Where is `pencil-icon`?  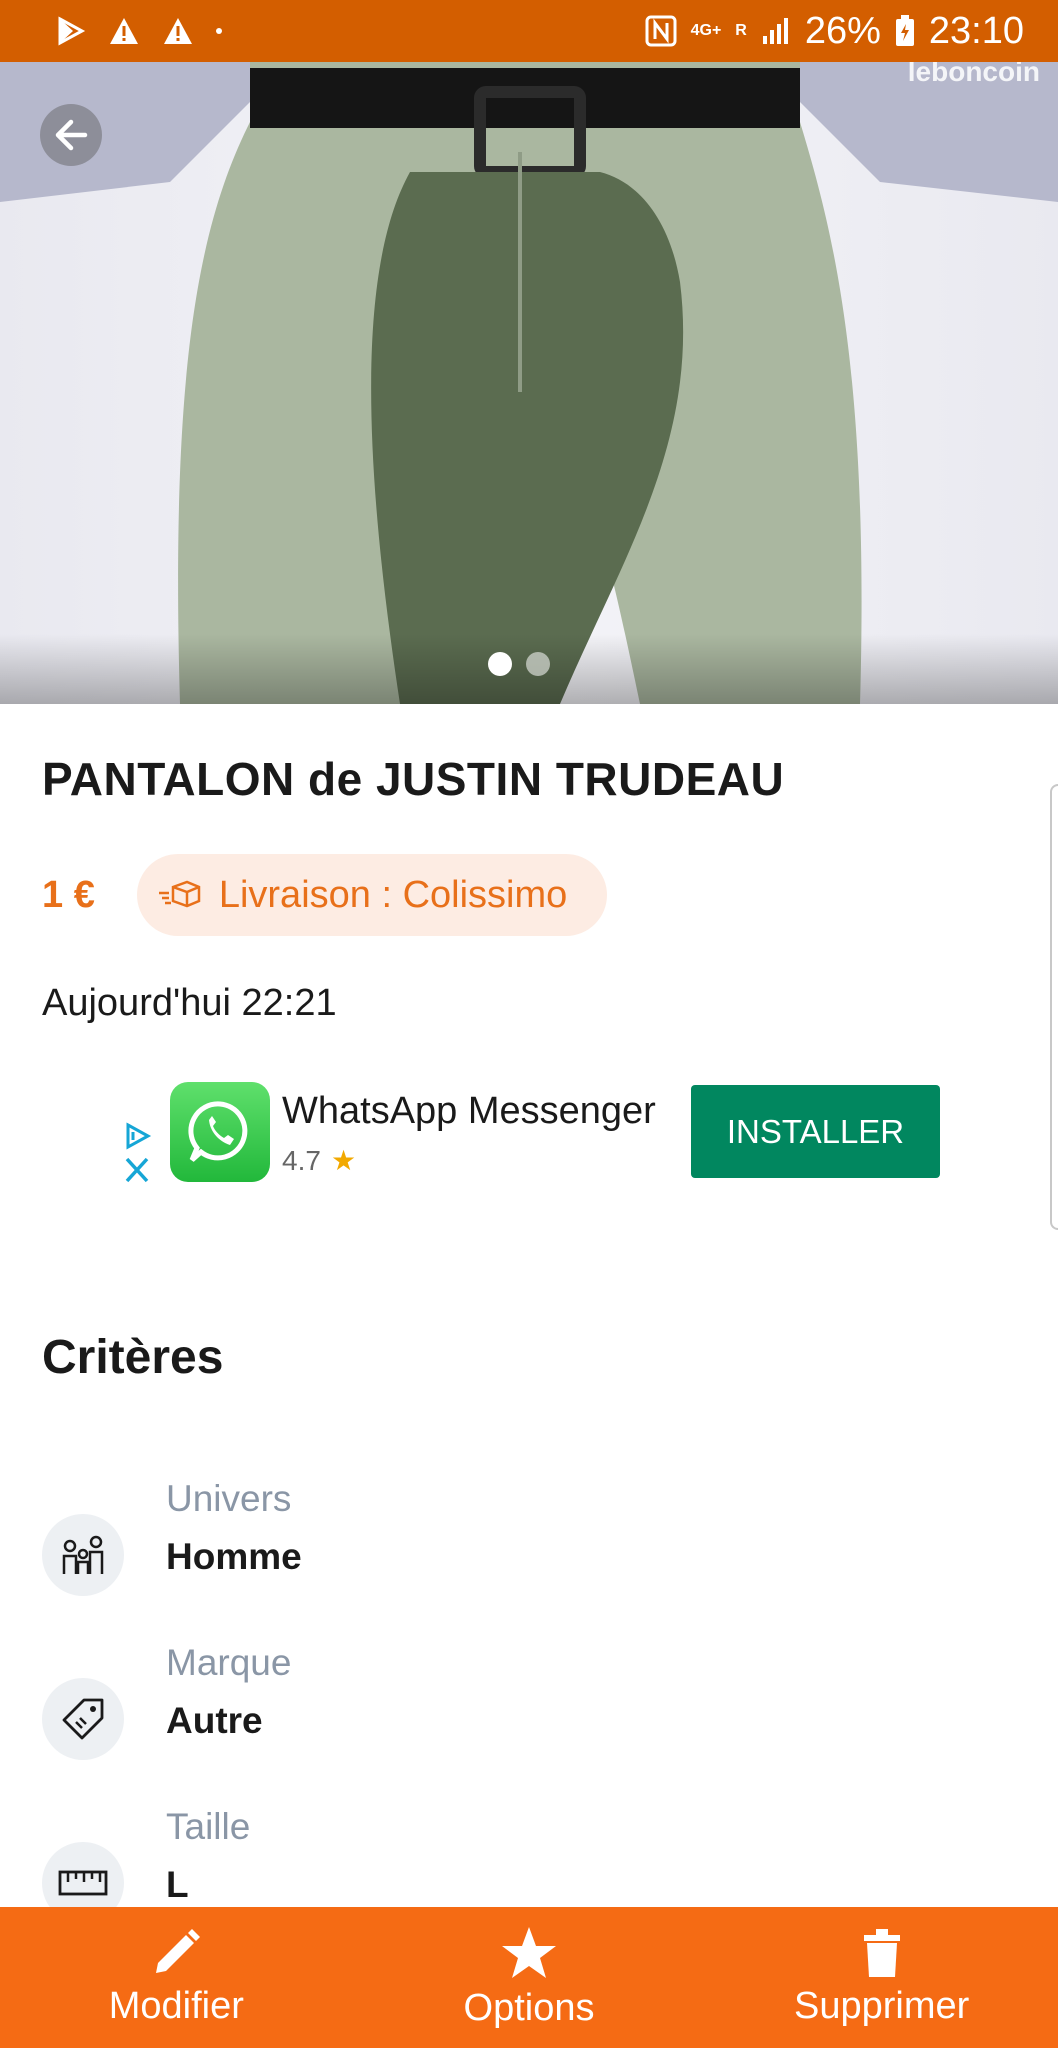 pencil-icon is located at coordinates (178, 1951).